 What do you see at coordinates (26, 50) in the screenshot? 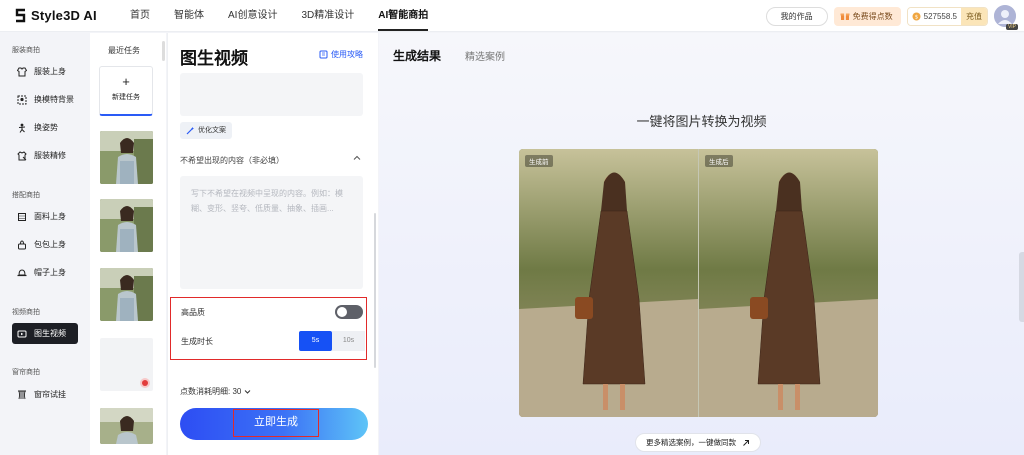
I see `sidebar-group-apparel: 服装商拍` at bounding box center [26, 50].